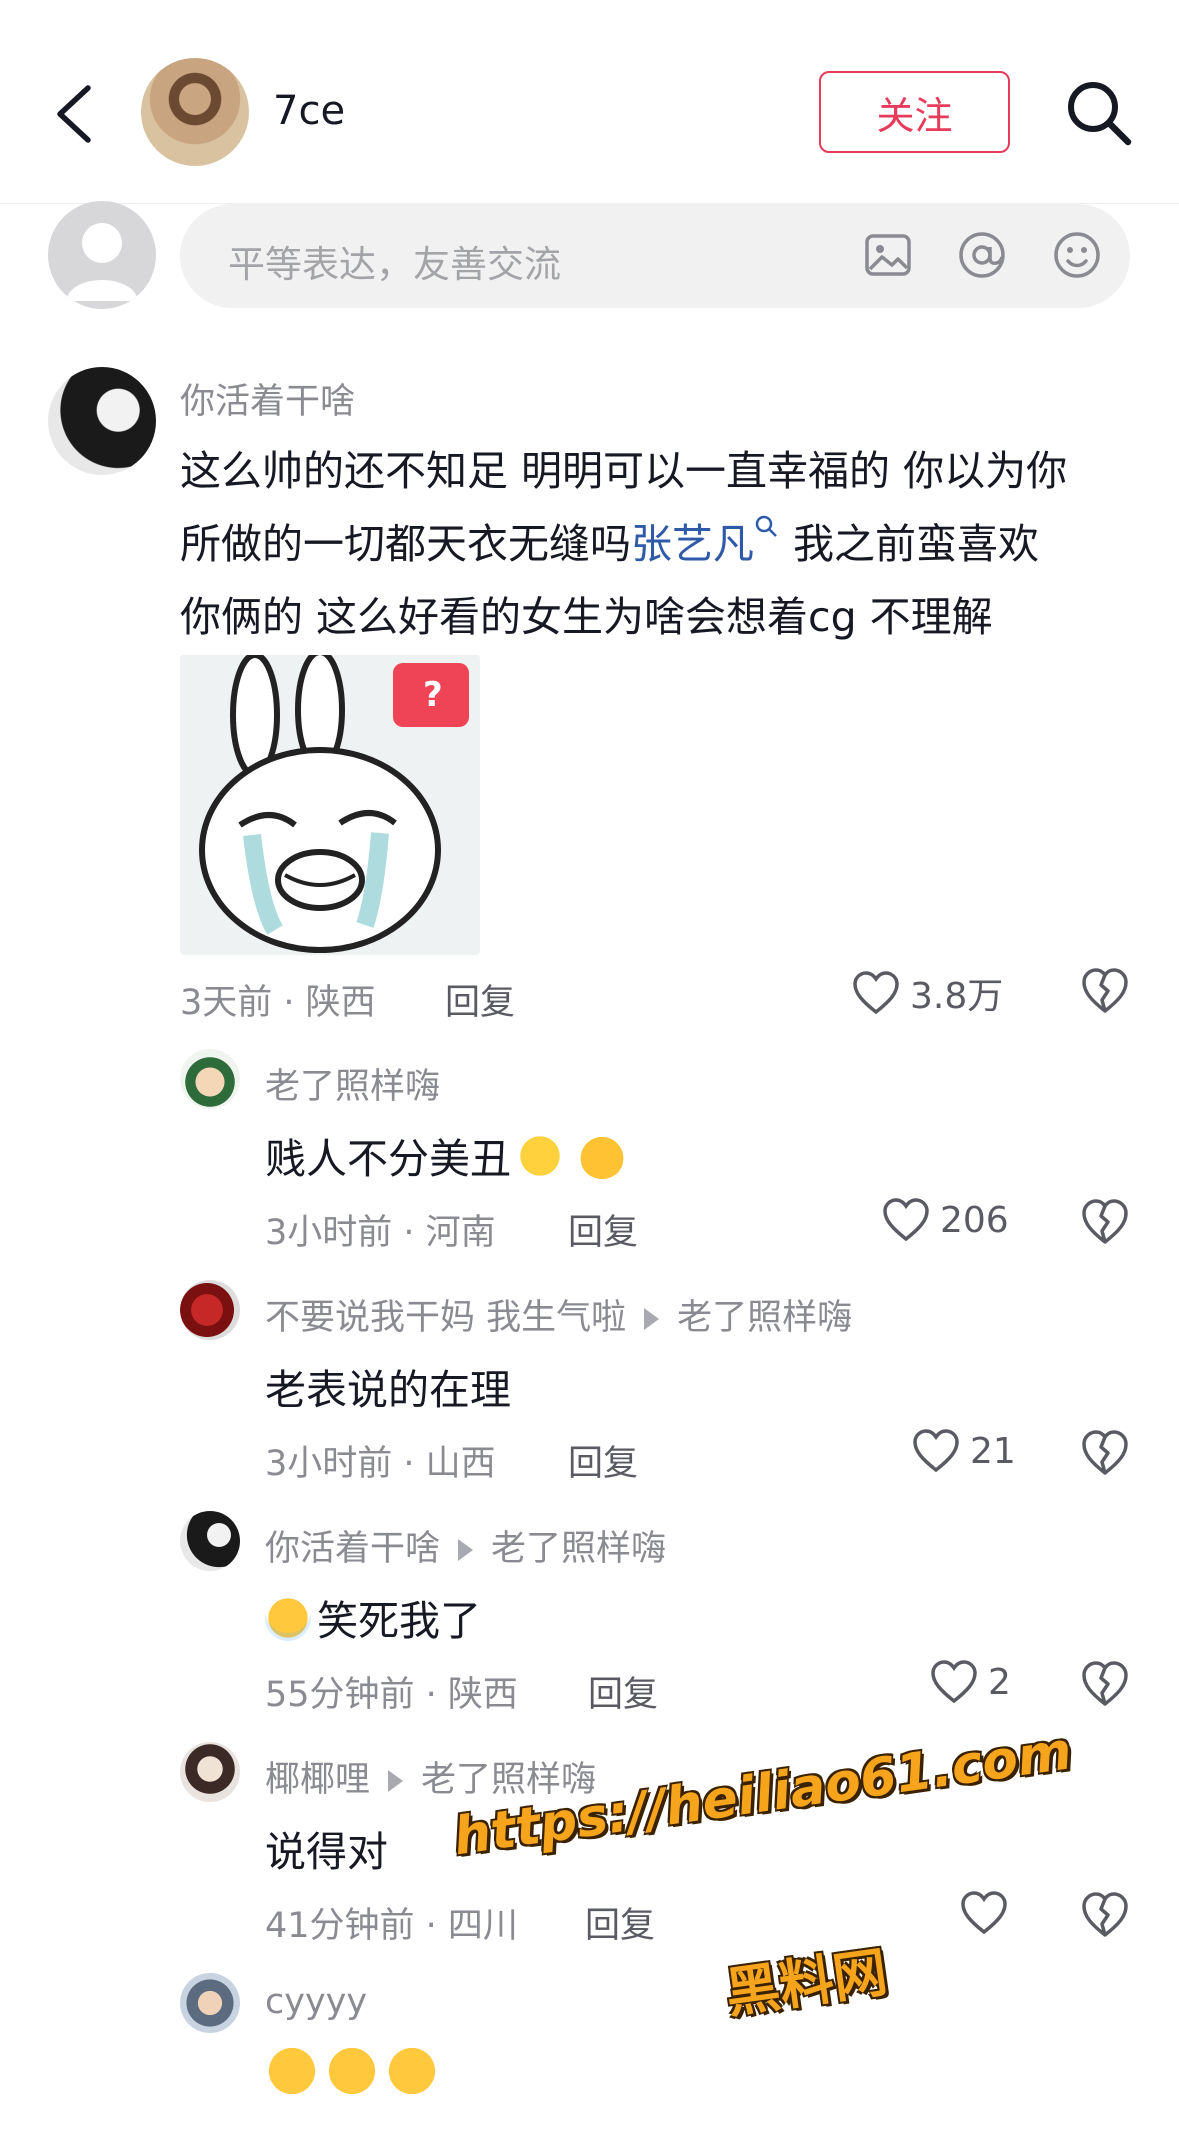 The image size is (1179, 2137). I want to click on image-icon, so click(888, 255).